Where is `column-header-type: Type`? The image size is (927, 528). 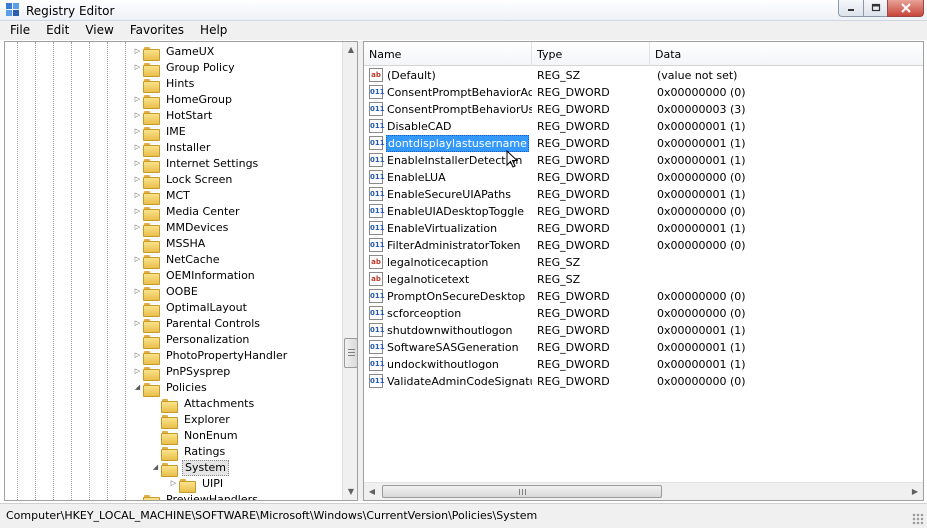
column-header-type: Type is located at coordinates (591, 54).